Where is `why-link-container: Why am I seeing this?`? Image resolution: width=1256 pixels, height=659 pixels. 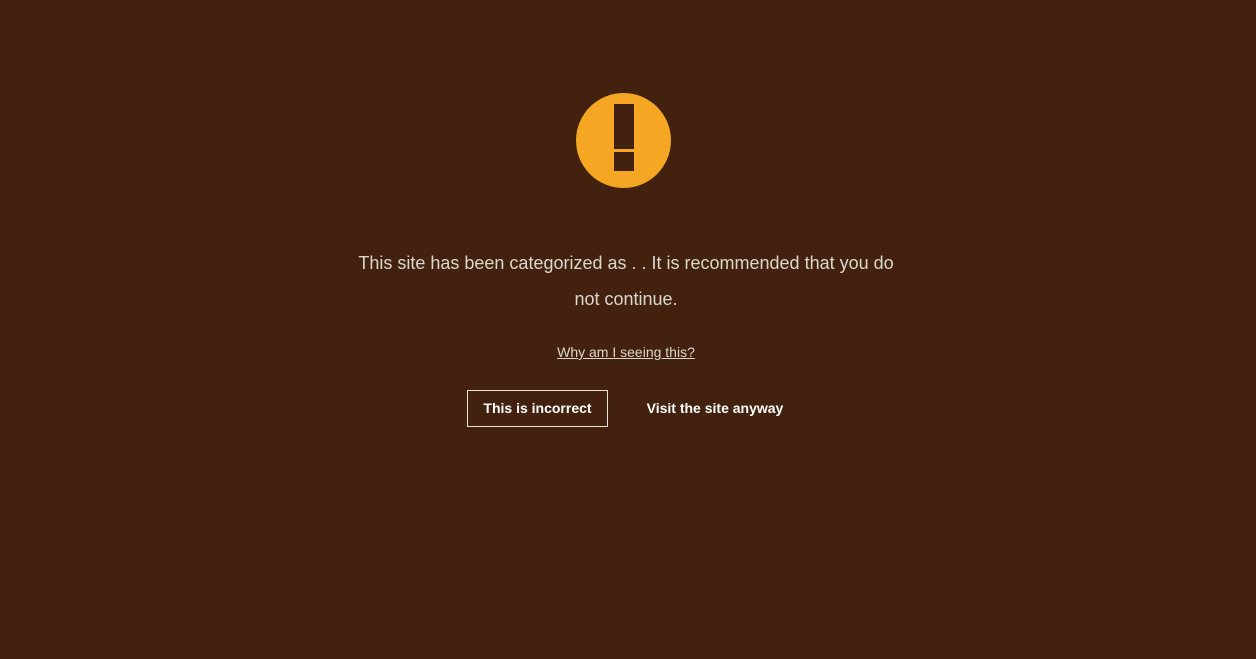 why-link-container: Why am I seeing this? is located at coordinates (626, 352).